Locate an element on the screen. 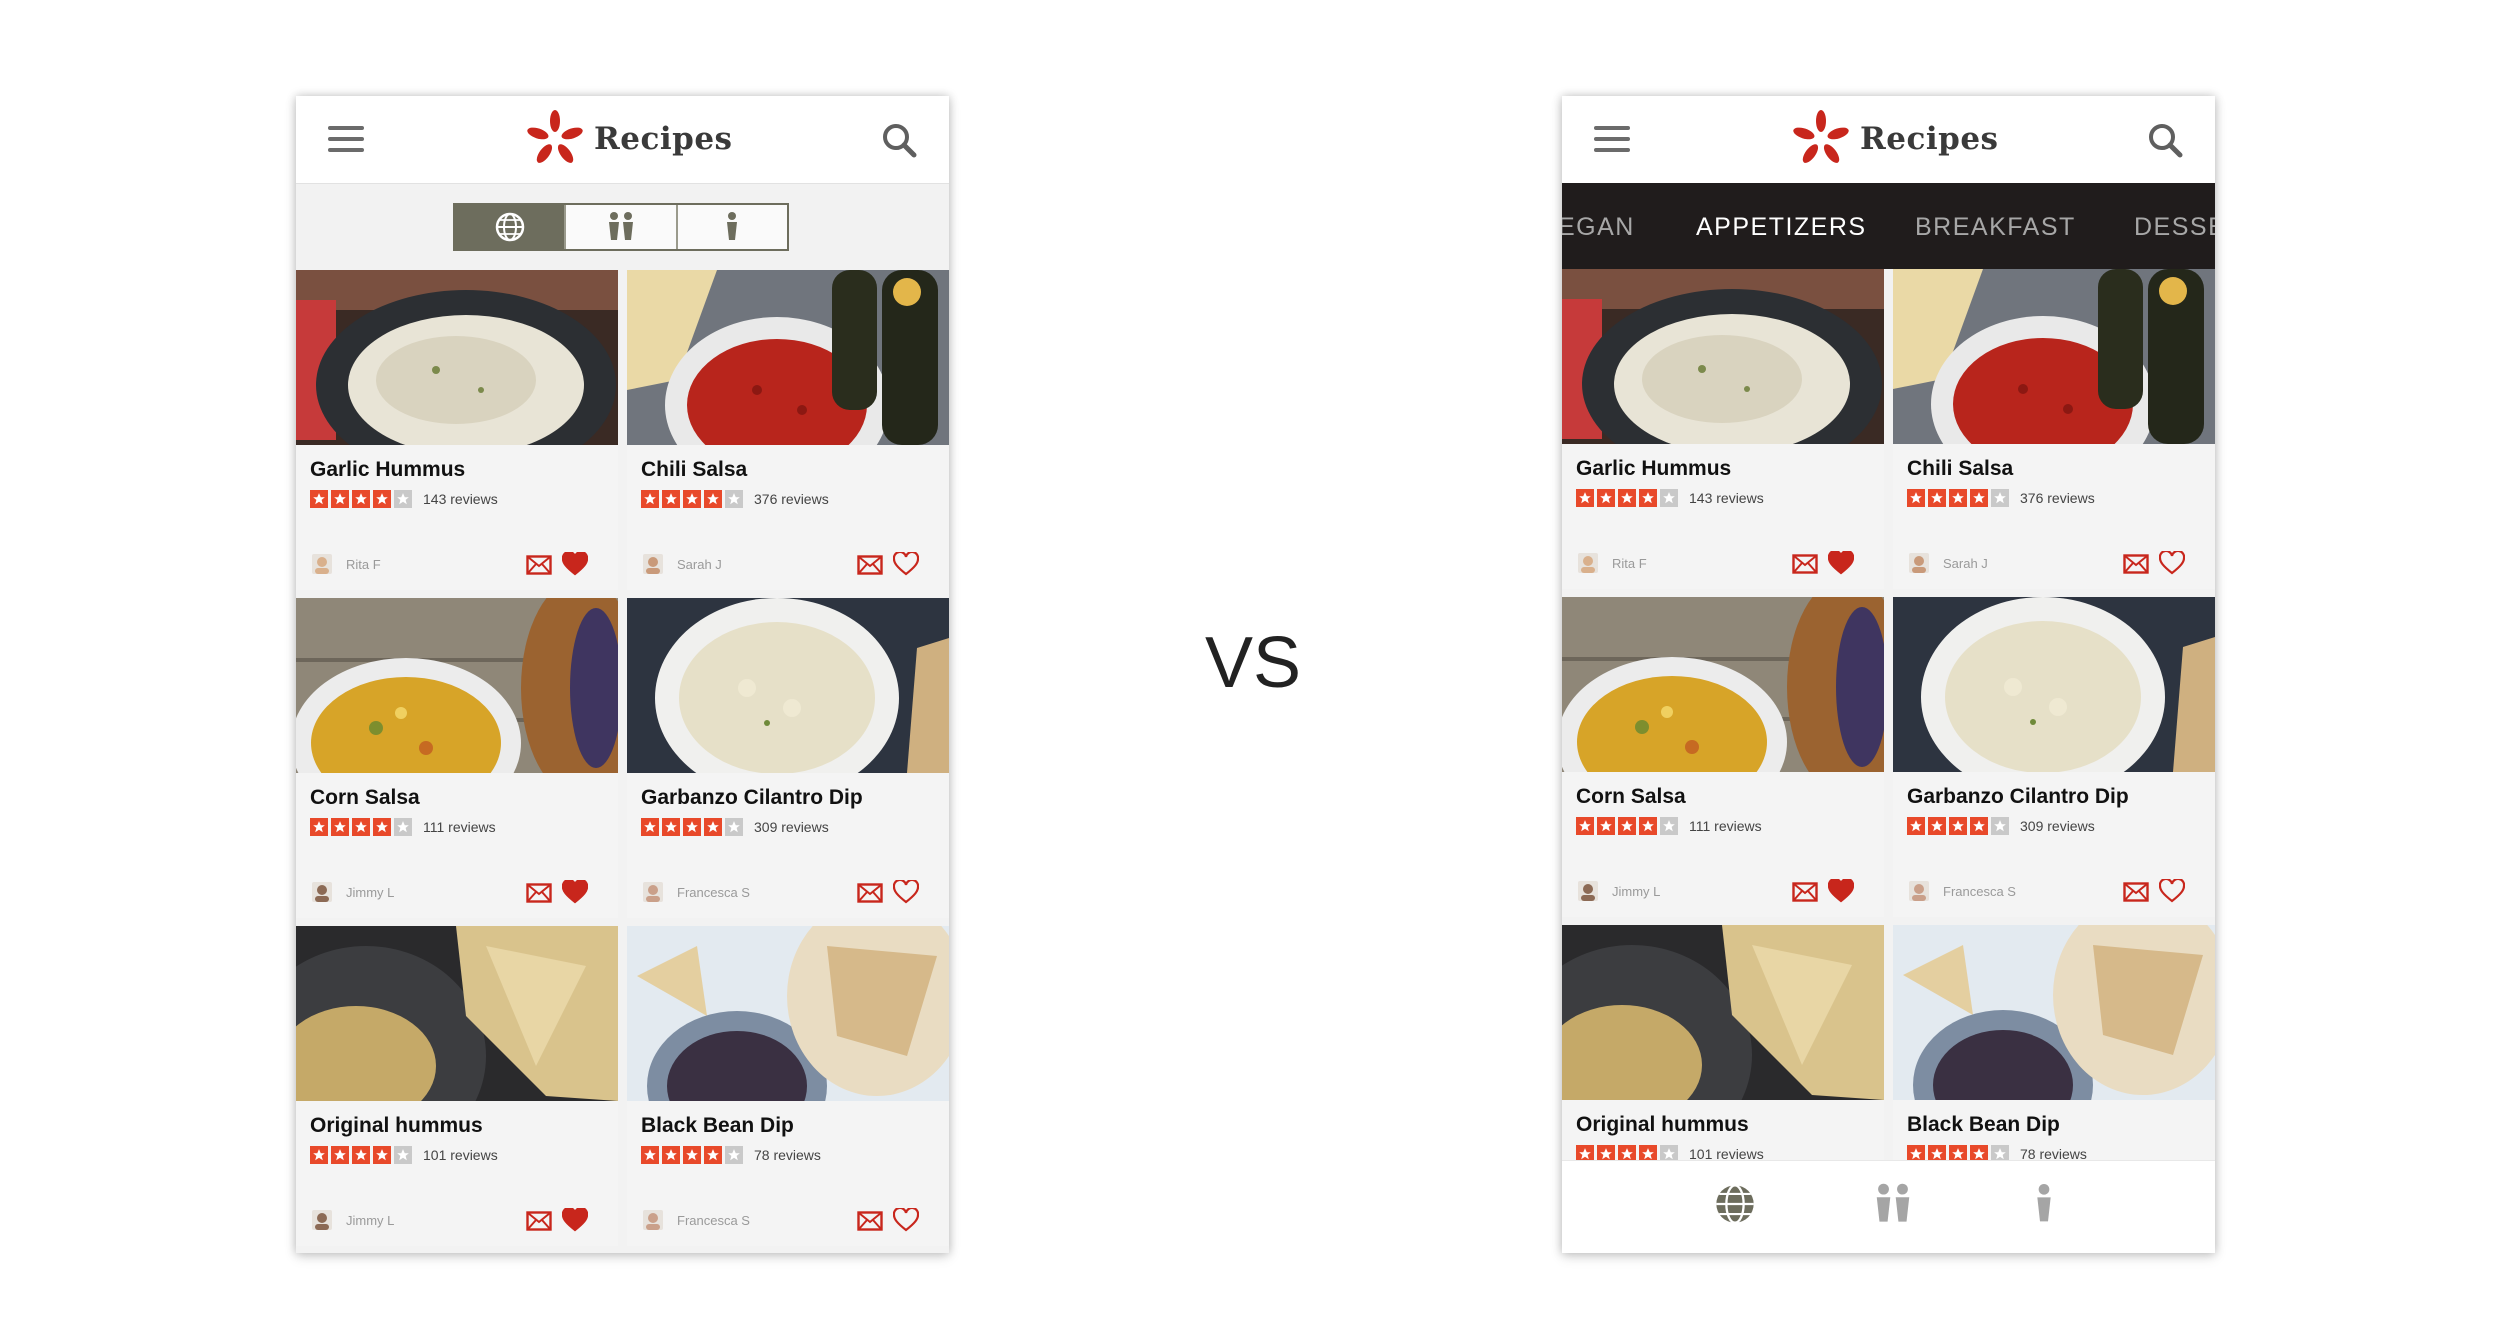 This screenshot has height=1333, width=2500. nav-everyone is located at coordinates (1735, 1206).